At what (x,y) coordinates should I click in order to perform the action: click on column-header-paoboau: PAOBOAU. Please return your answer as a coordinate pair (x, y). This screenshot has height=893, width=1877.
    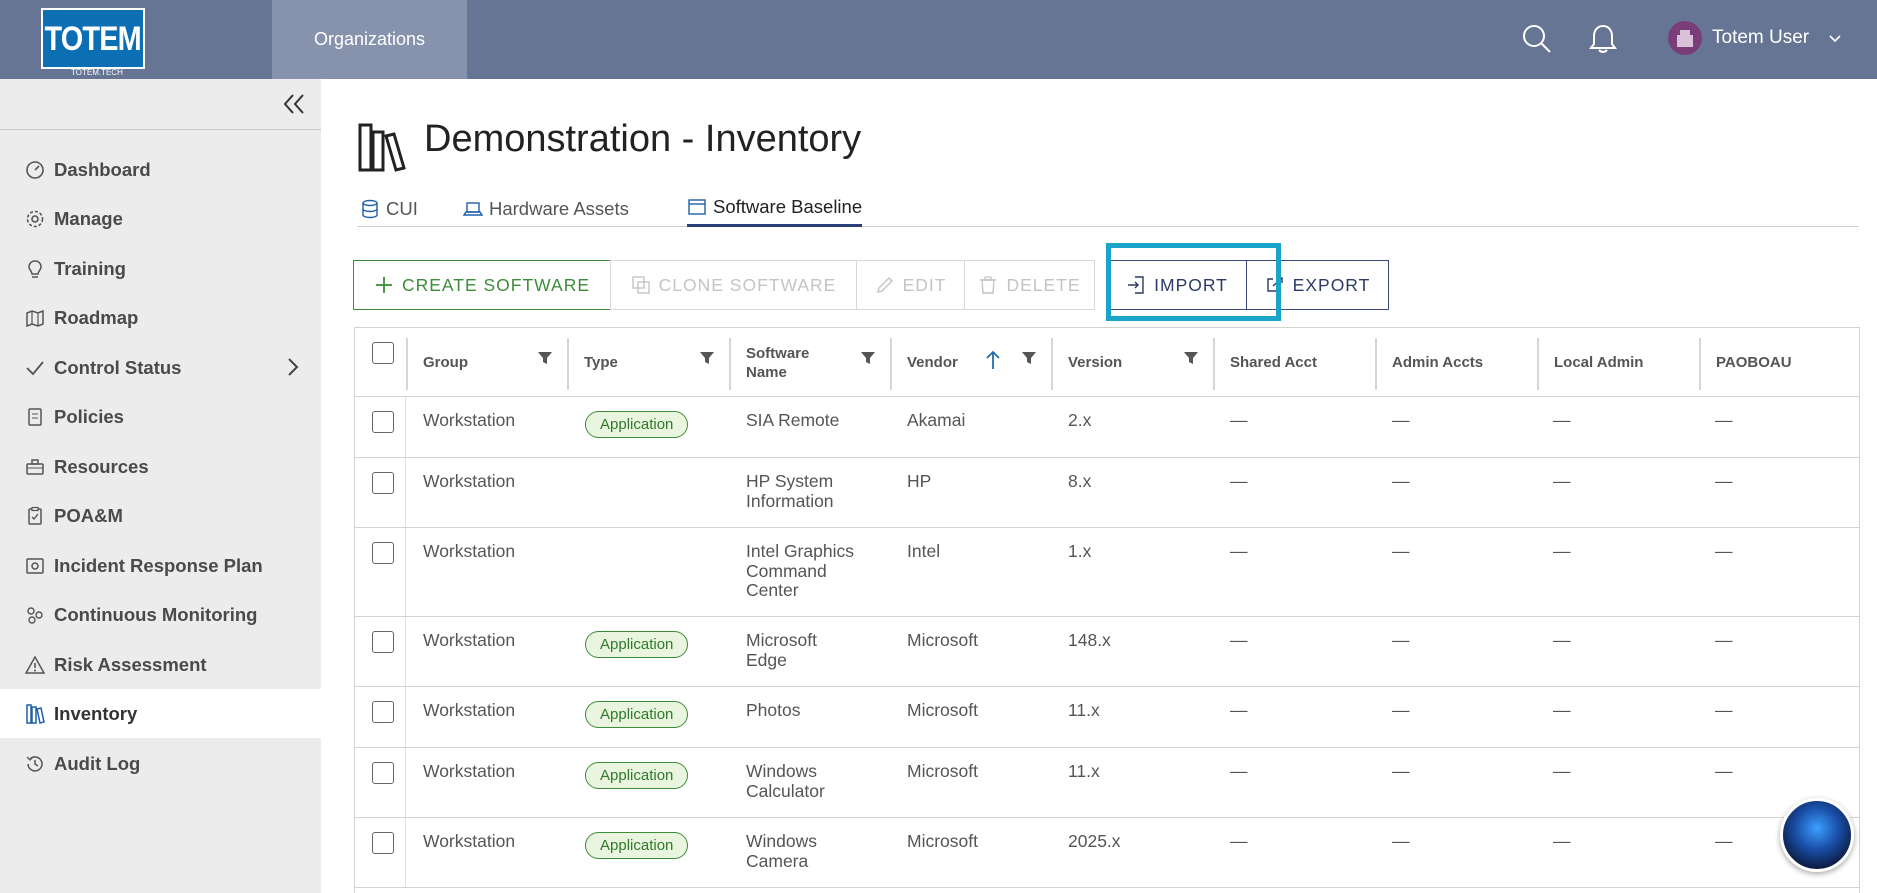
    Looking at the image, I should click on (1779, 362).